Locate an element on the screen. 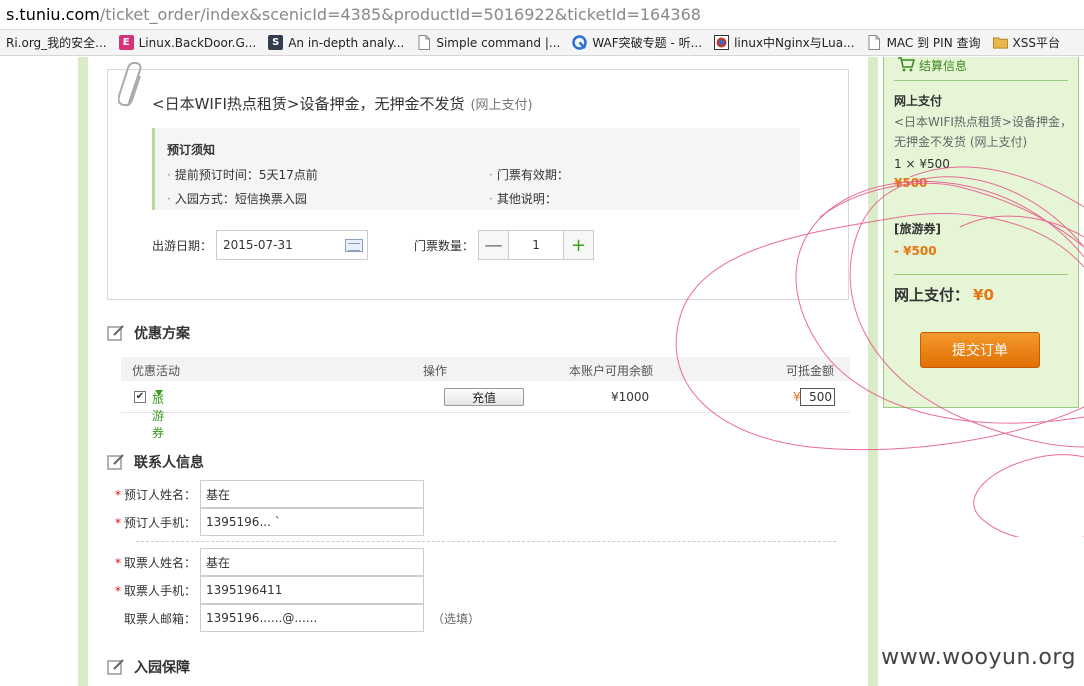  left-border-bar is located at coordinates (83, 371).